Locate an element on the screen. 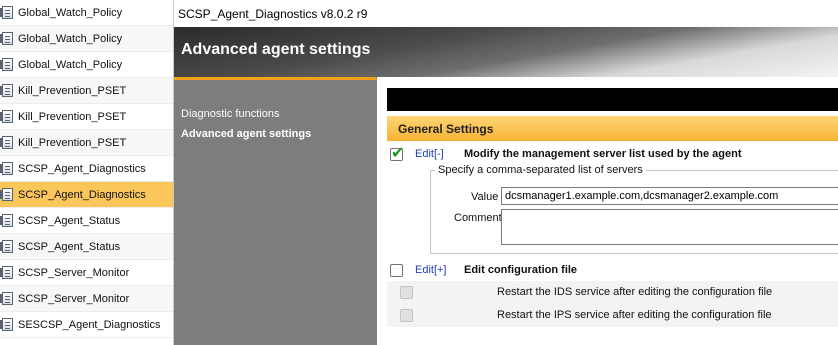  nav-item-diagnostic-functions: Diagnostic functions is located at coordinates (230, 114).